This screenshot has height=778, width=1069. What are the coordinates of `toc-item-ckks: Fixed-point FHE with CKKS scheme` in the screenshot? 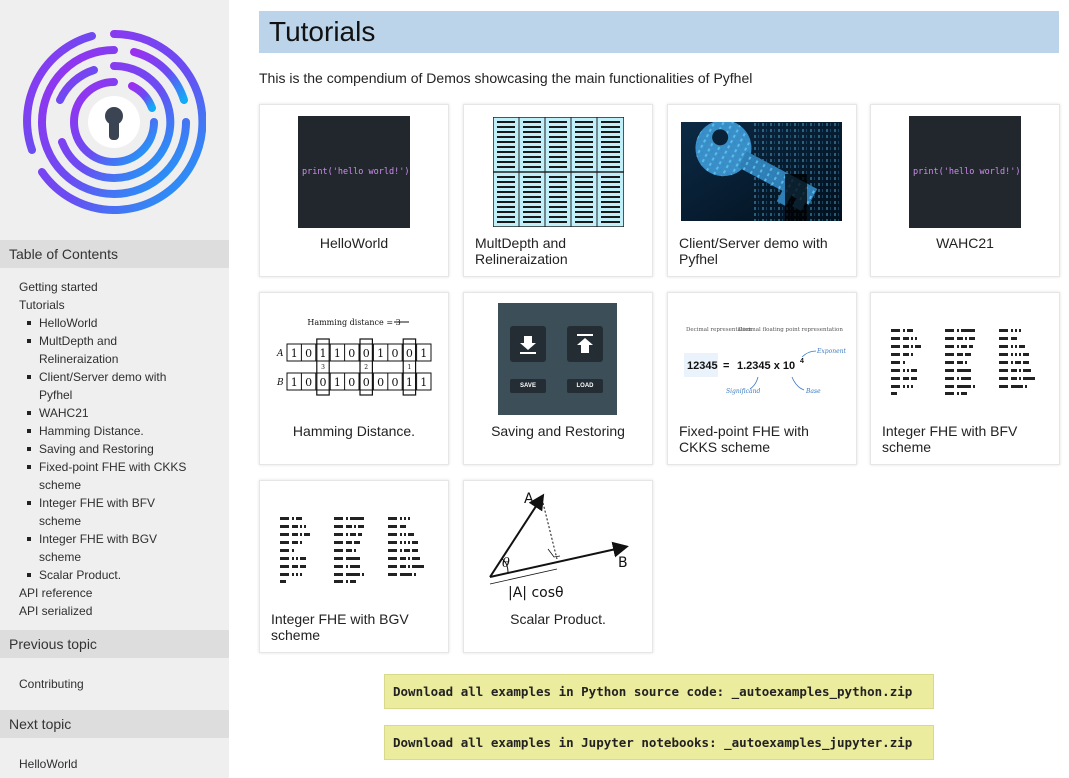 It's located at (115, 476).